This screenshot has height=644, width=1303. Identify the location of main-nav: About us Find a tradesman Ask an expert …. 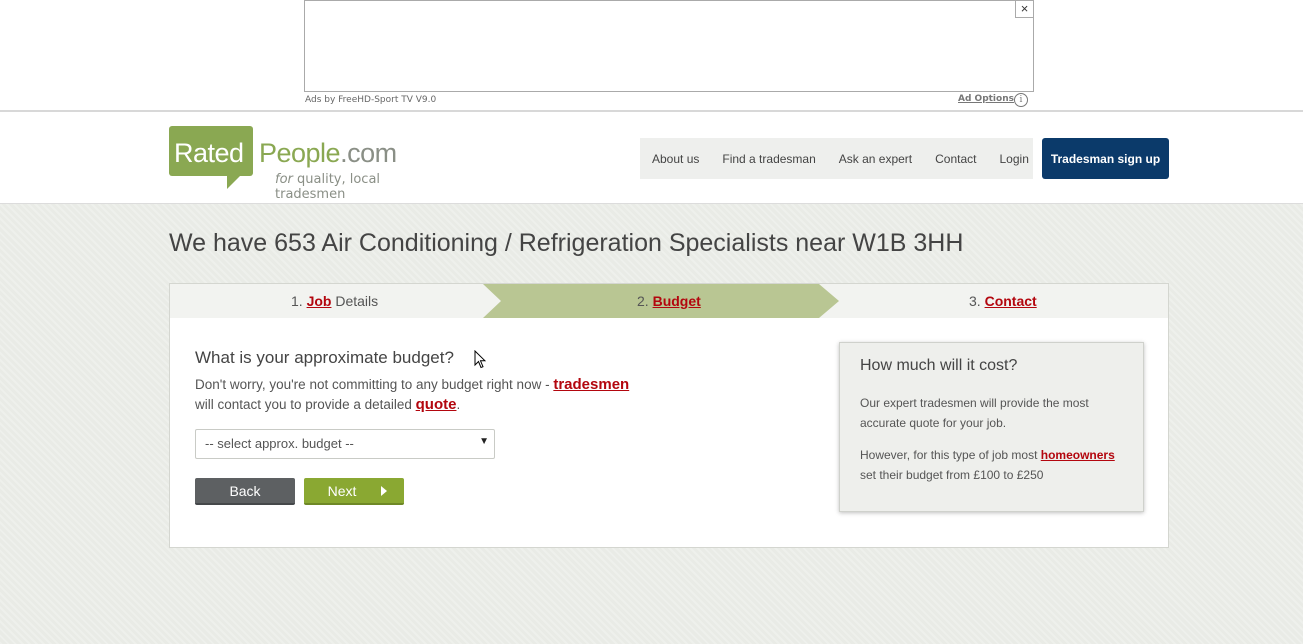
(836, 158).